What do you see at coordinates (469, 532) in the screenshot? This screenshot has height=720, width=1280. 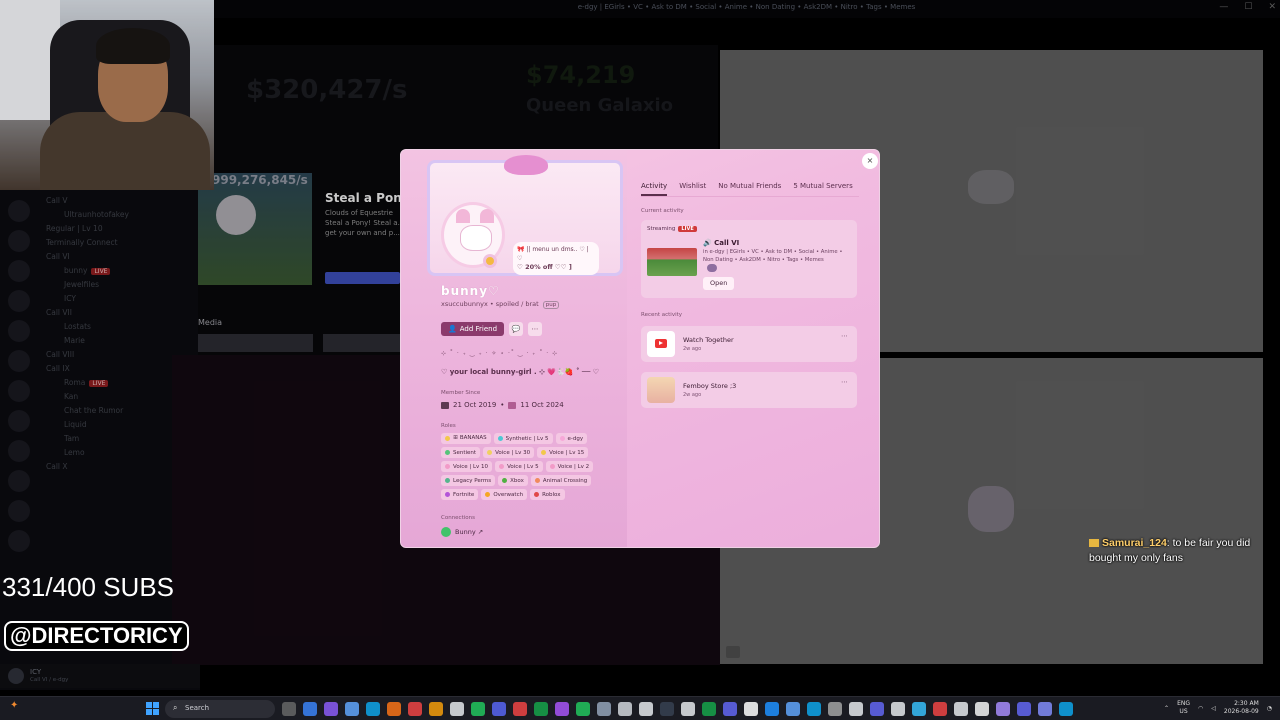 I see `connection-name: Bunny ↗` at bounding box center [469, 532].